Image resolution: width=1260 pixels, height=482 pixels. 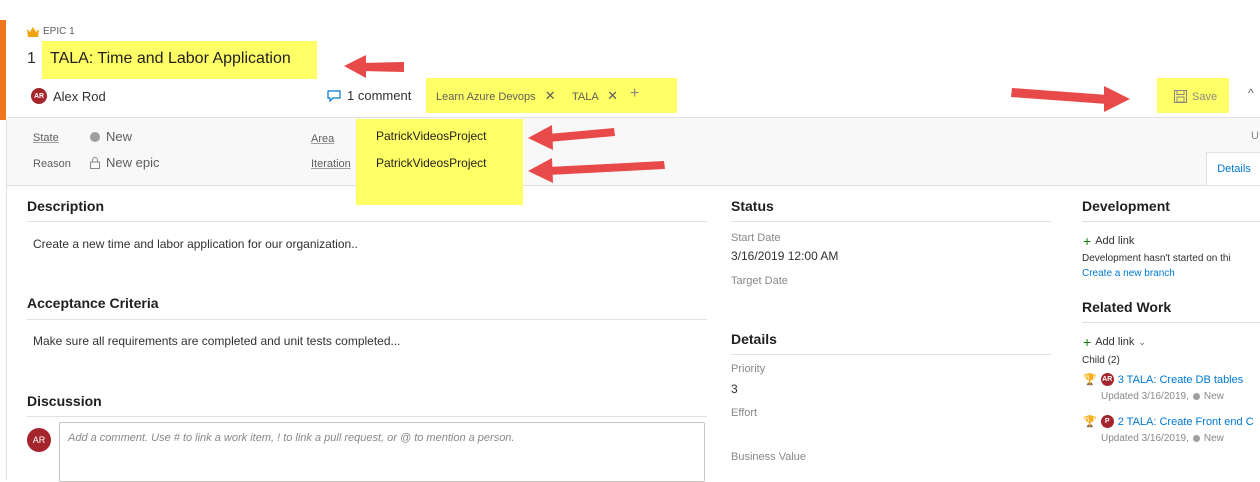 What do you see at coordinates (1180, 96) in the screenshot?
I see `save-icon` at bounding box center [1180, 96].